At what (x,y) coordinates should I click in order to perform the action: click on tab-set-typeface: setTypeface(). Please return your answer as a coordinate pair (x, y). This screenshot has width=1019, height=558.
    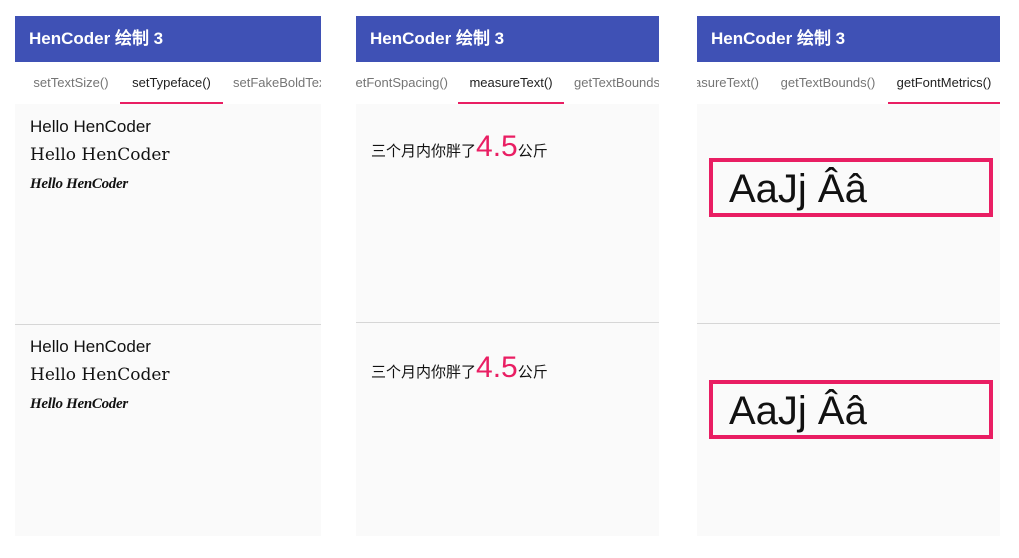
    Looking at the image, I should click on (171, 83).